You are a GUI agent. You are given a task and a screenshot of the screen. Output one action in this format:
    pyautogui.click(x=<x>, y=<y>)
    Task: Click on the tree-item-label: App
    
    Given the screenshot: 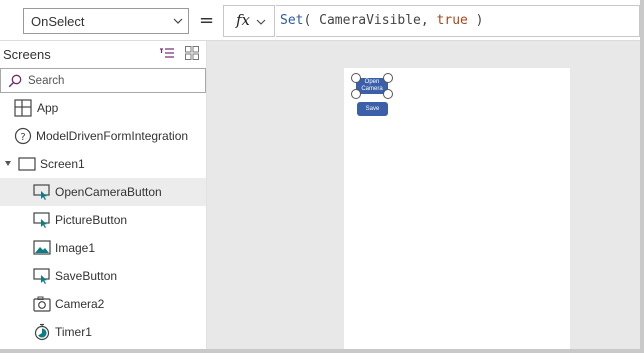 What is the action you would take?
    pyautogui.click(x=48, y=108)
    